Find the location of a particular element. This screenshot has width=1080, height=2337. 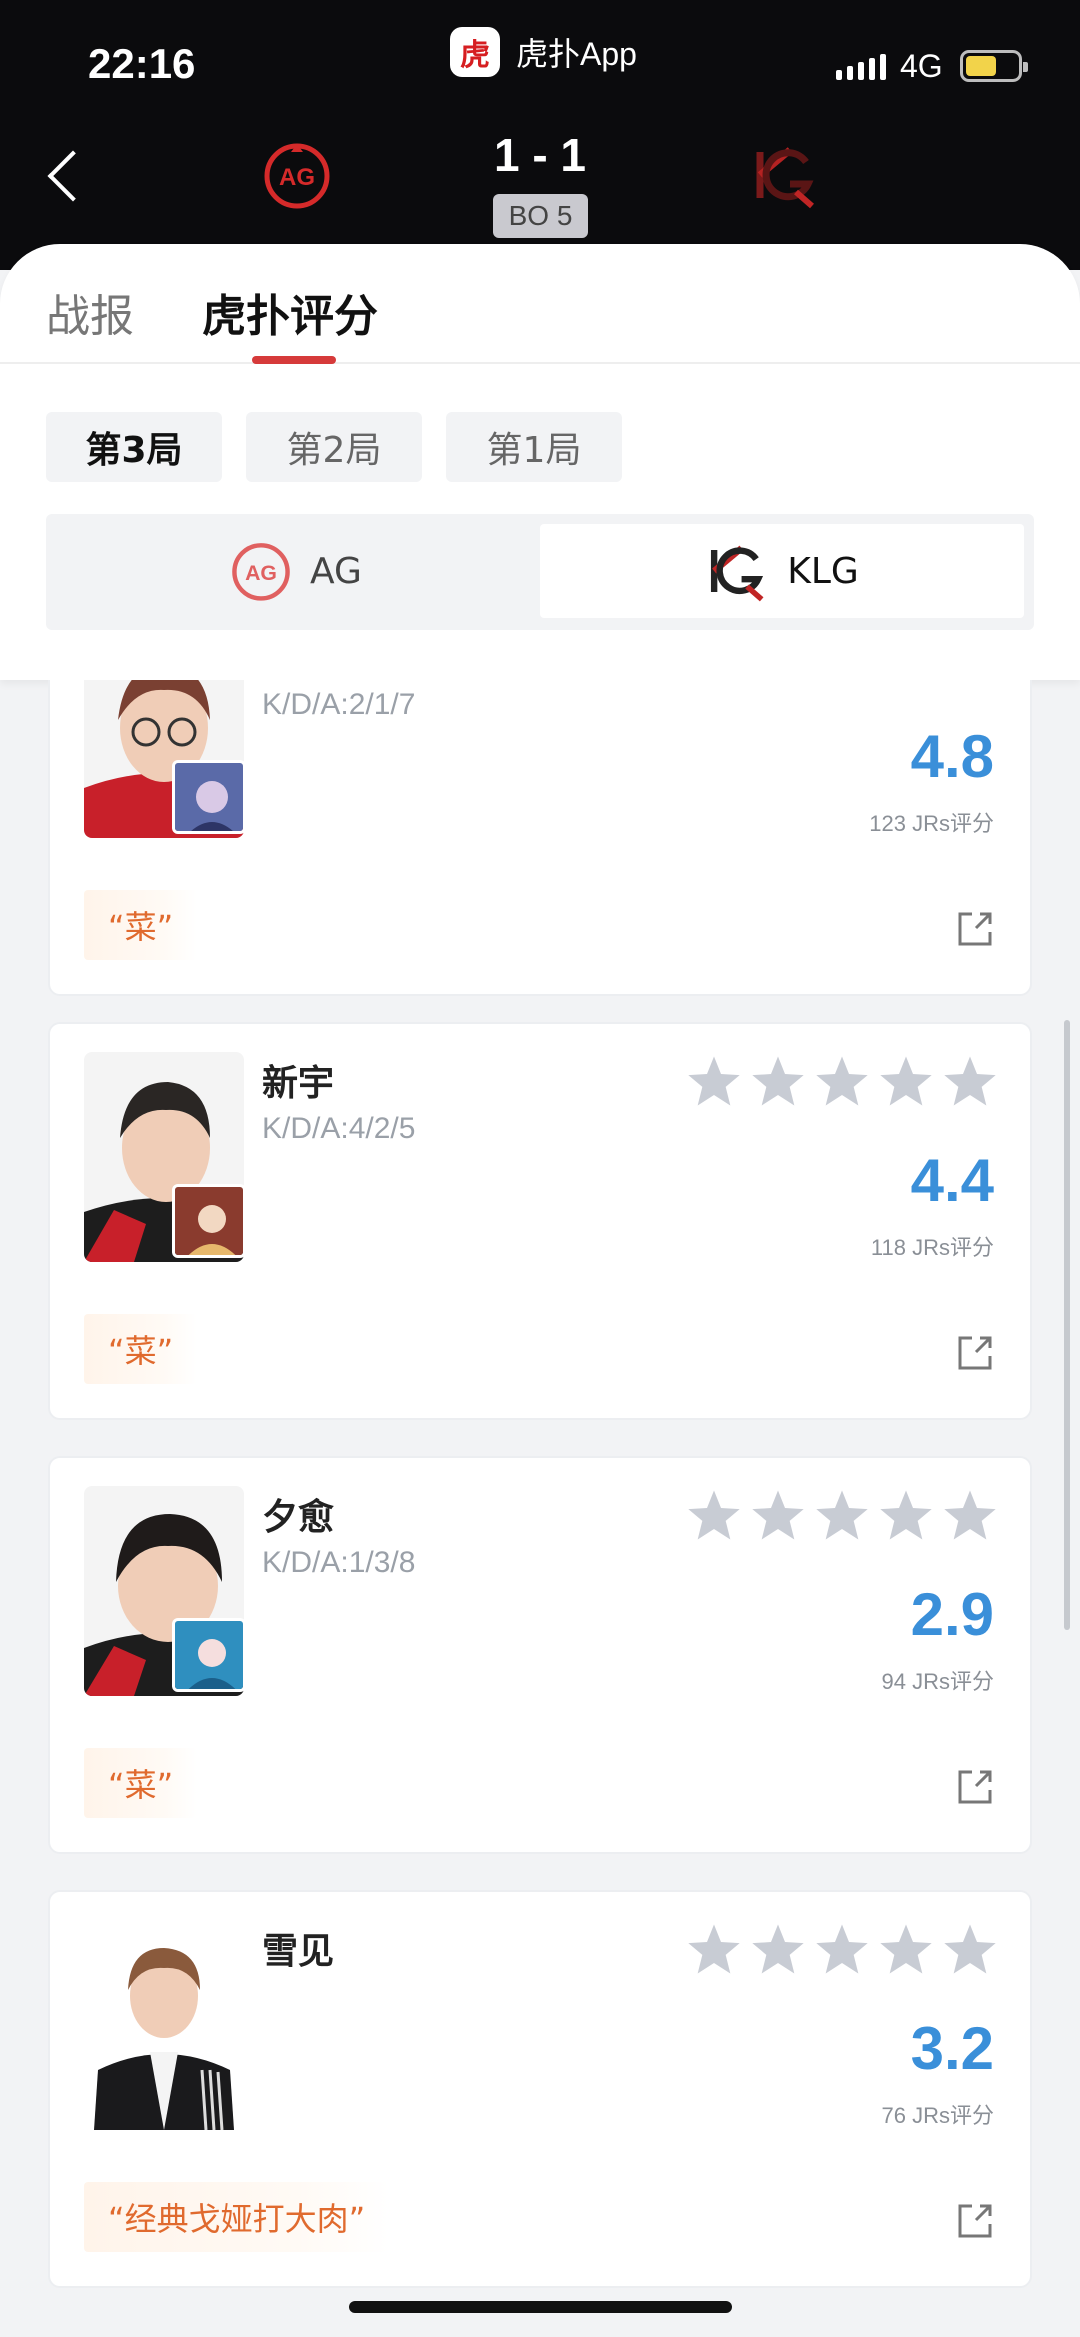

team-tab-klg: KLG is located at coordinates (782, 571).